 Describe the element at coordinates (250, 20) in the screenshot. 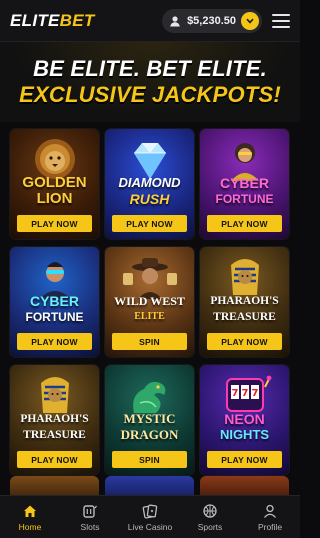

I see `chevron-down-icon` at that location.